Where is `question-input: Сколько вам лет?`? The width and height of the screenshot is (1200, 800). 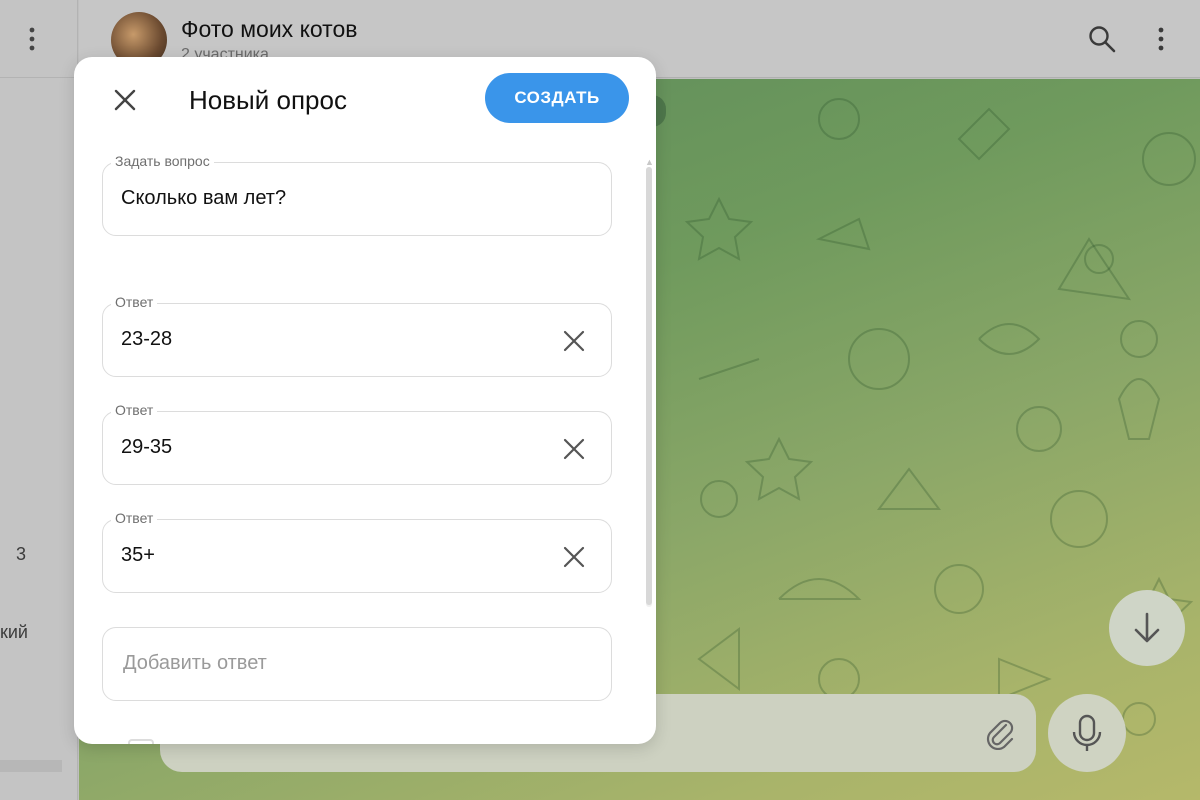
question-input: Сколько вам лет? is located at coordinates (203, 198).